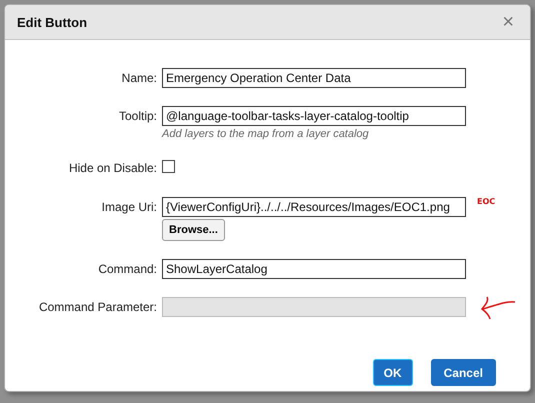 The height and width of the screenshot is (403, 535). Describe the element at coordinates (463, 372) in the screenshot. I see `cancel-button: Cancel` at that location.